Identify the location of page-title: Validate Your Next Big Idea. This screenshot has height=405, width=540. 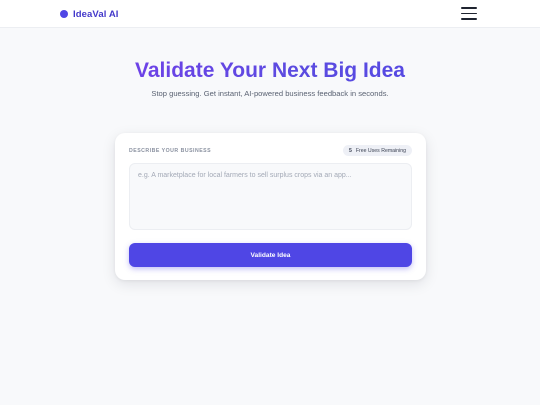
(270, 71).